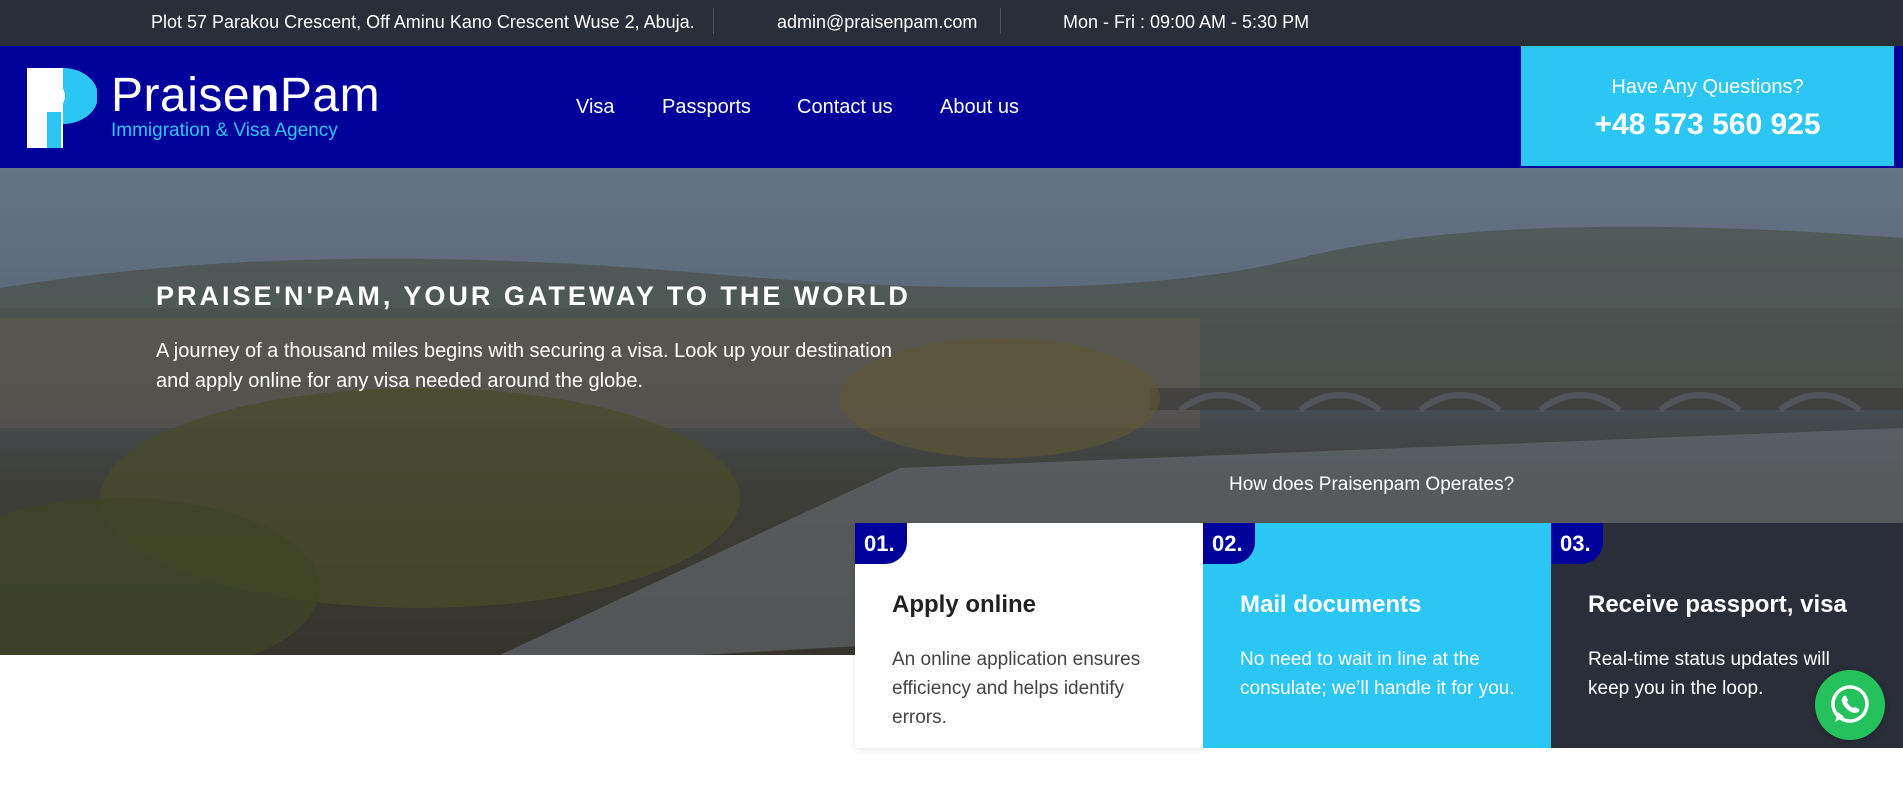 Image resolution: width=1903 pixels, height=802 pixels. I want to click on questions-label: Have Any Questions?, so click(1707, 87).